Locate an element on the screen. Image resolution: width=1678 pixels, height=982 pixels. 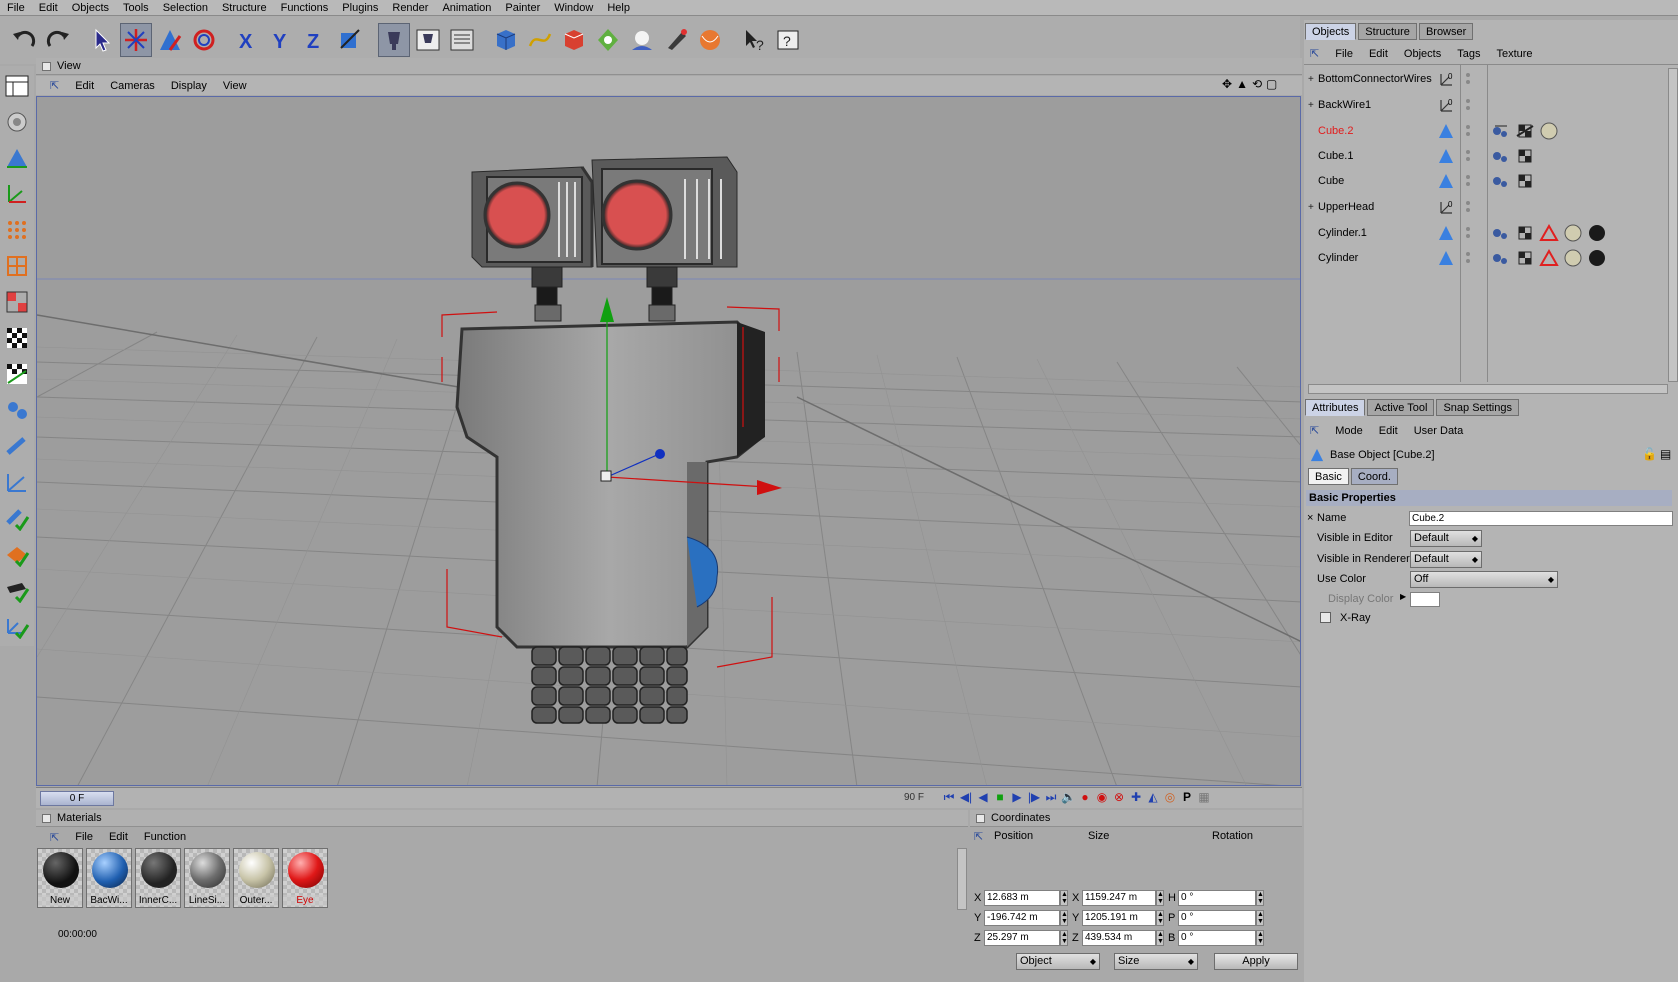
panel-grip-icon is located at coordinates (46, 818).